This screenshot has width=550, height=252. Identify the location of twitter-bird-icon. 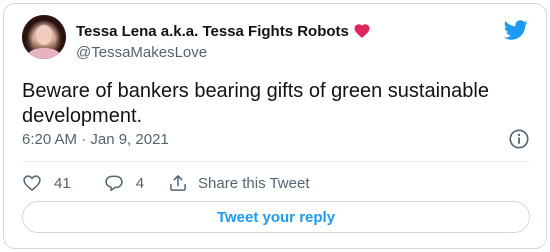
(516, 30).